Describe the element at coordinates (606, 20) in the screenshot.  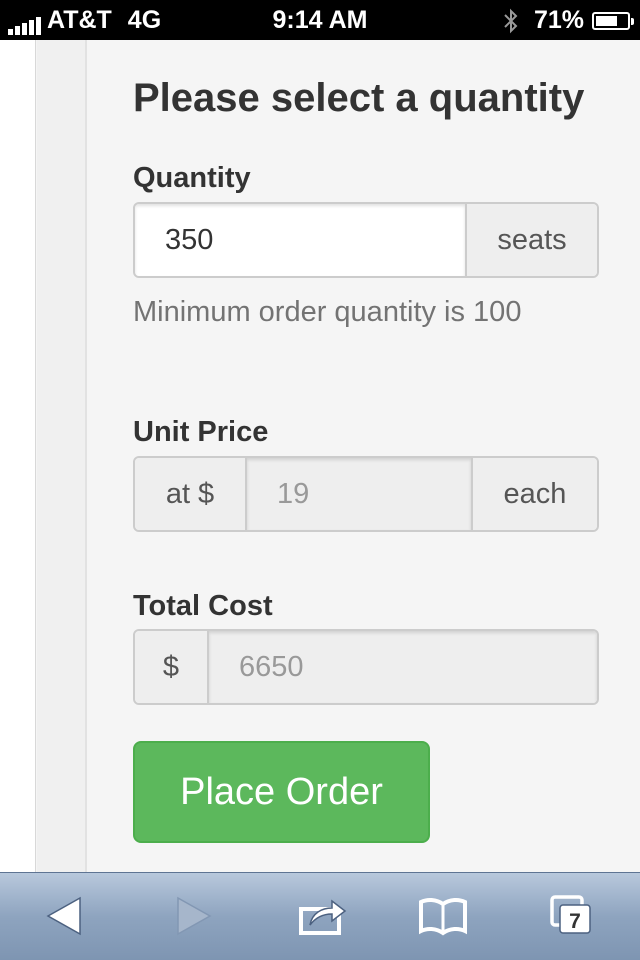
I see `battery-level` at that location.